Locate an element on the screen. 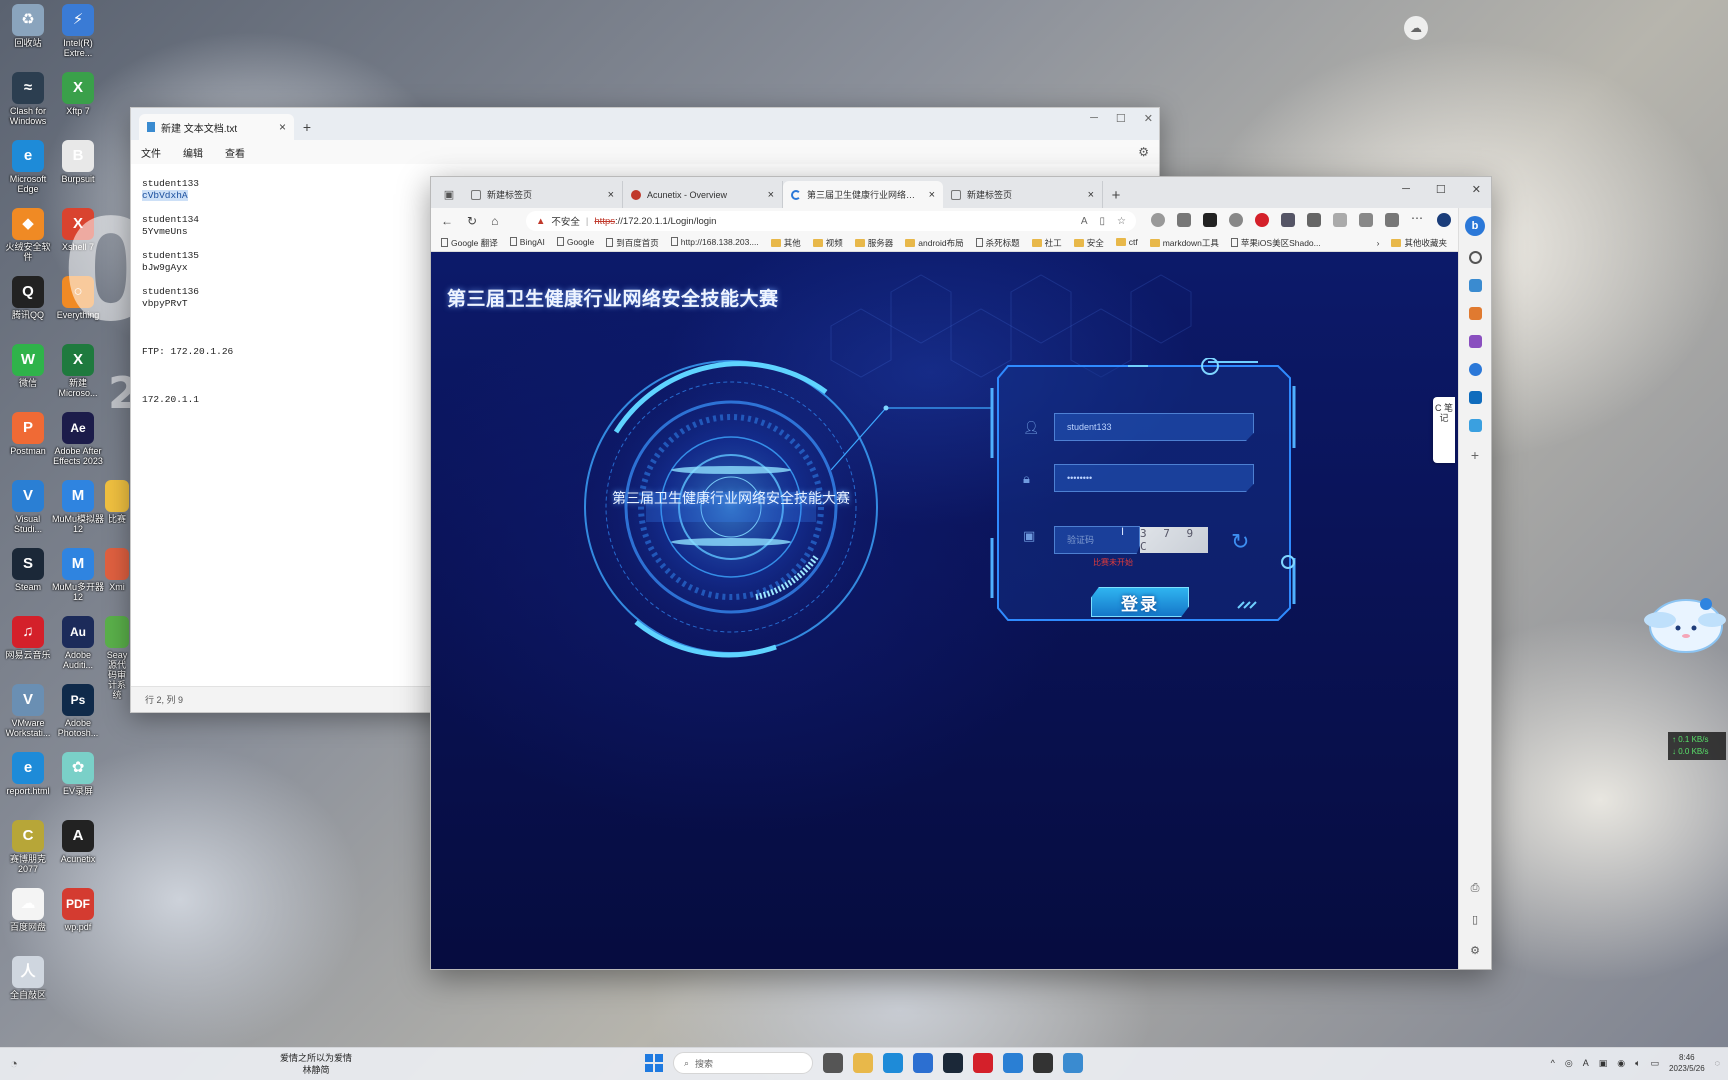 This screenshot has height=1080, width=1728. task-view-icon is located at coordinates (833, 1063).